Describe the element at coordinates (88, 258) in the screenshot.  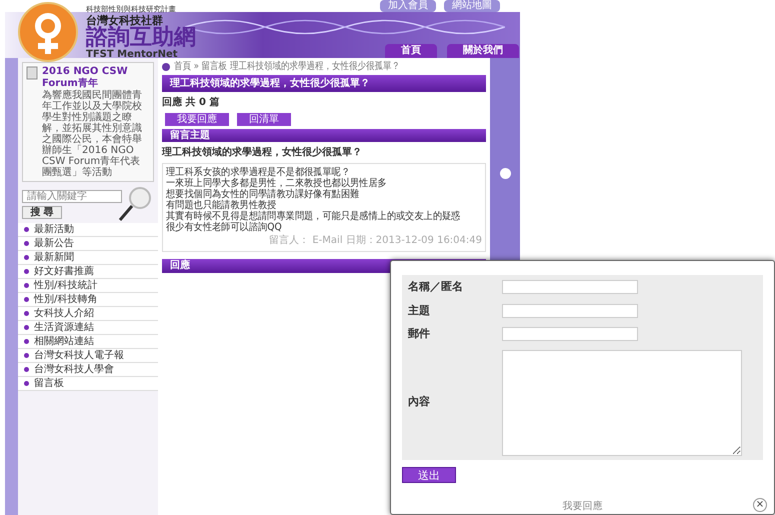
I see `sidebar-menu-item: 最新新聞` at that location.